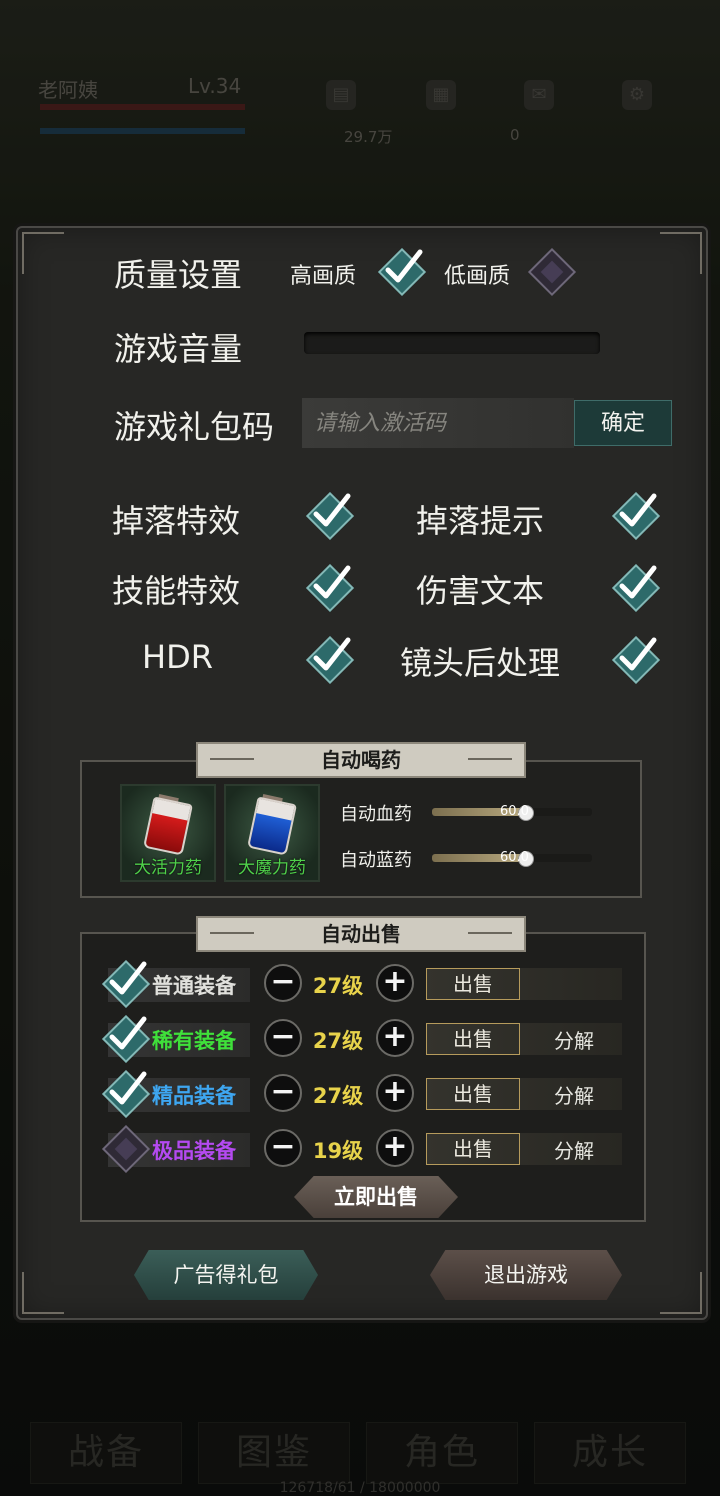 This screenshot has width=720, height=1496. What do you see at coordinates (178, 349) in the screenshot?
I see `volume-label: 游戏音量` at bounding box center [178, 349].